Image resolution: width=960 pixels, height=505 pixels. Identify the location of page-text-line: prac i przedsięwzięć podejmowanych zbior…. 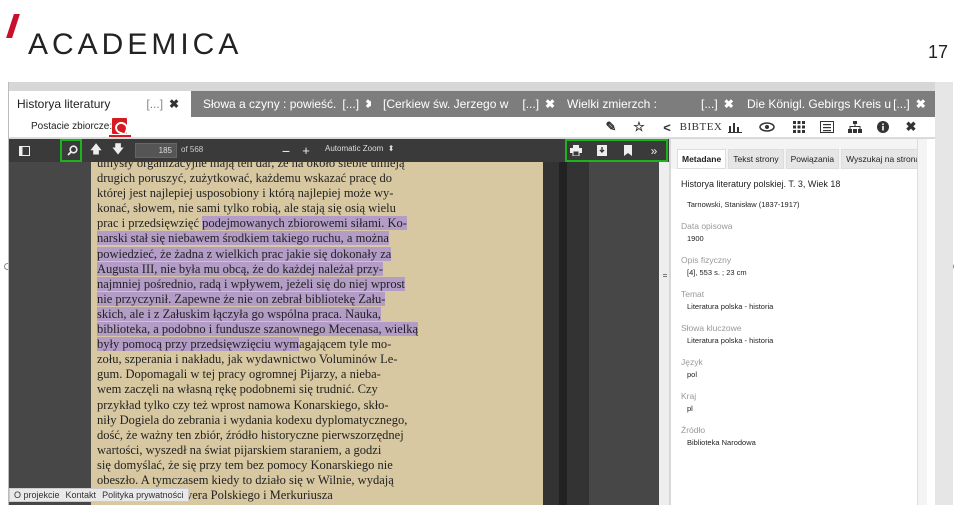
(278, 223).